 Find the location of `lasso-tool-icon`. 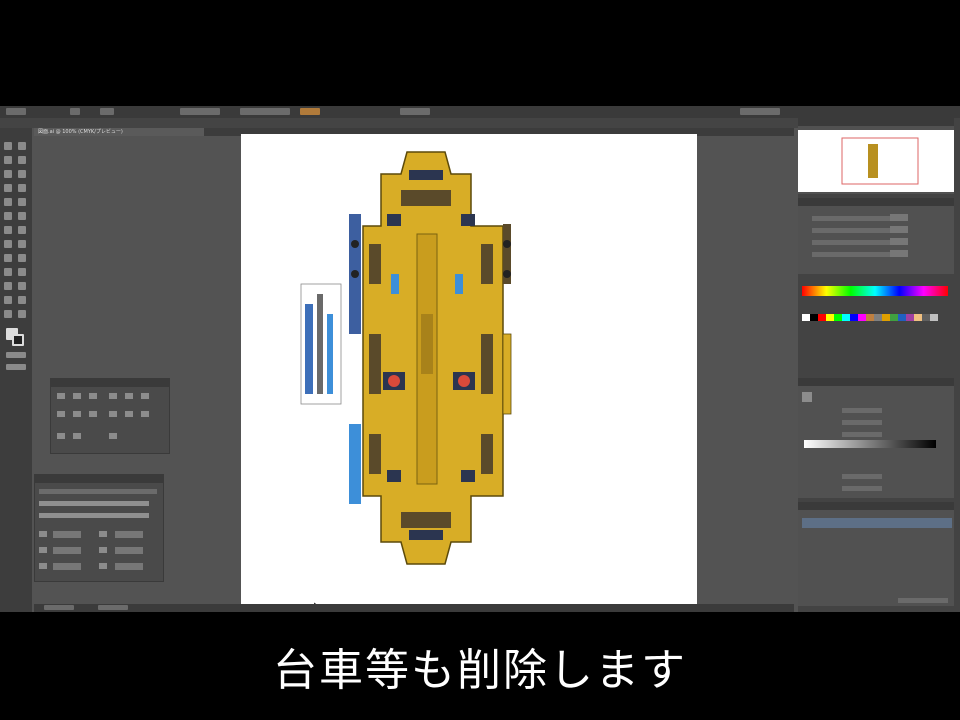

lasso-tool-icon is located at coordinates (22, 160).